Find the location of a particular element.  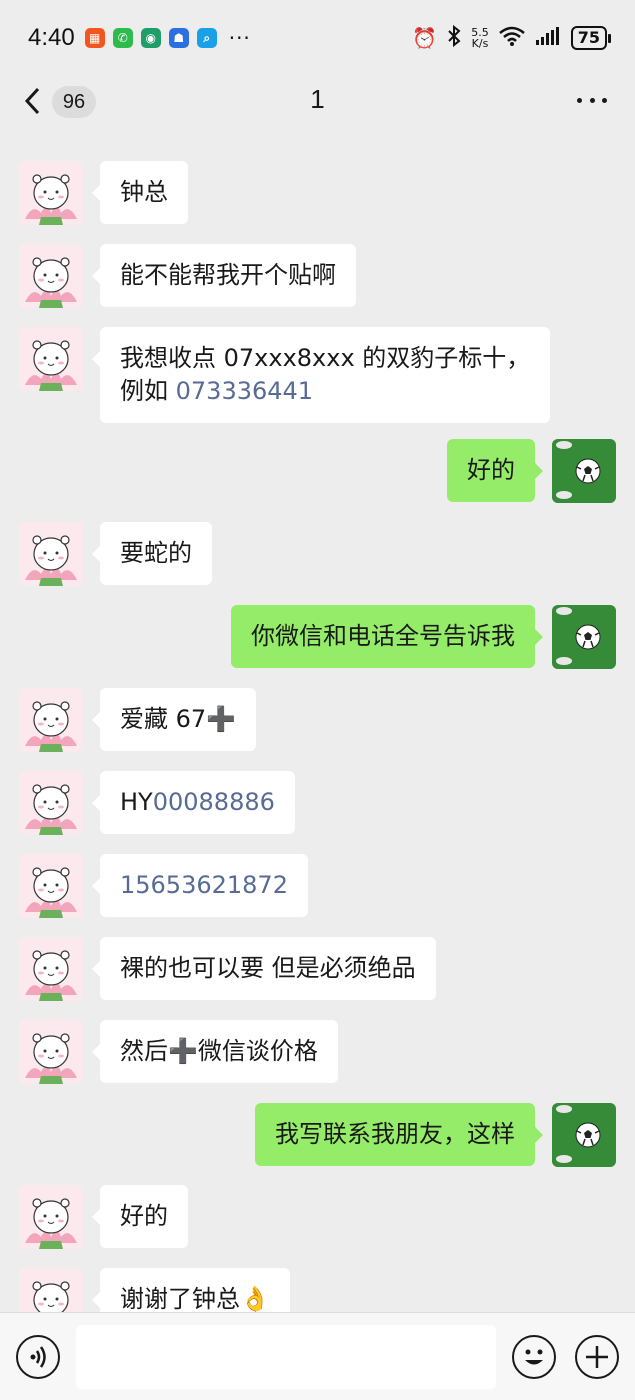

app-notification-icon: ▦ is located at coordinates (94, 38).